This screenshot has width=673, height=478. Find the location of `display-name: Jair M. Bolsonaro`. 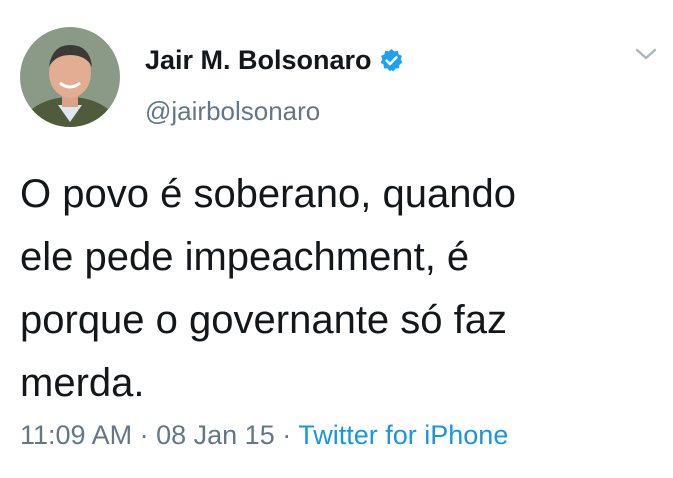

display-name: Jair M. Bolsonaro is located at coordinates (258, 60).